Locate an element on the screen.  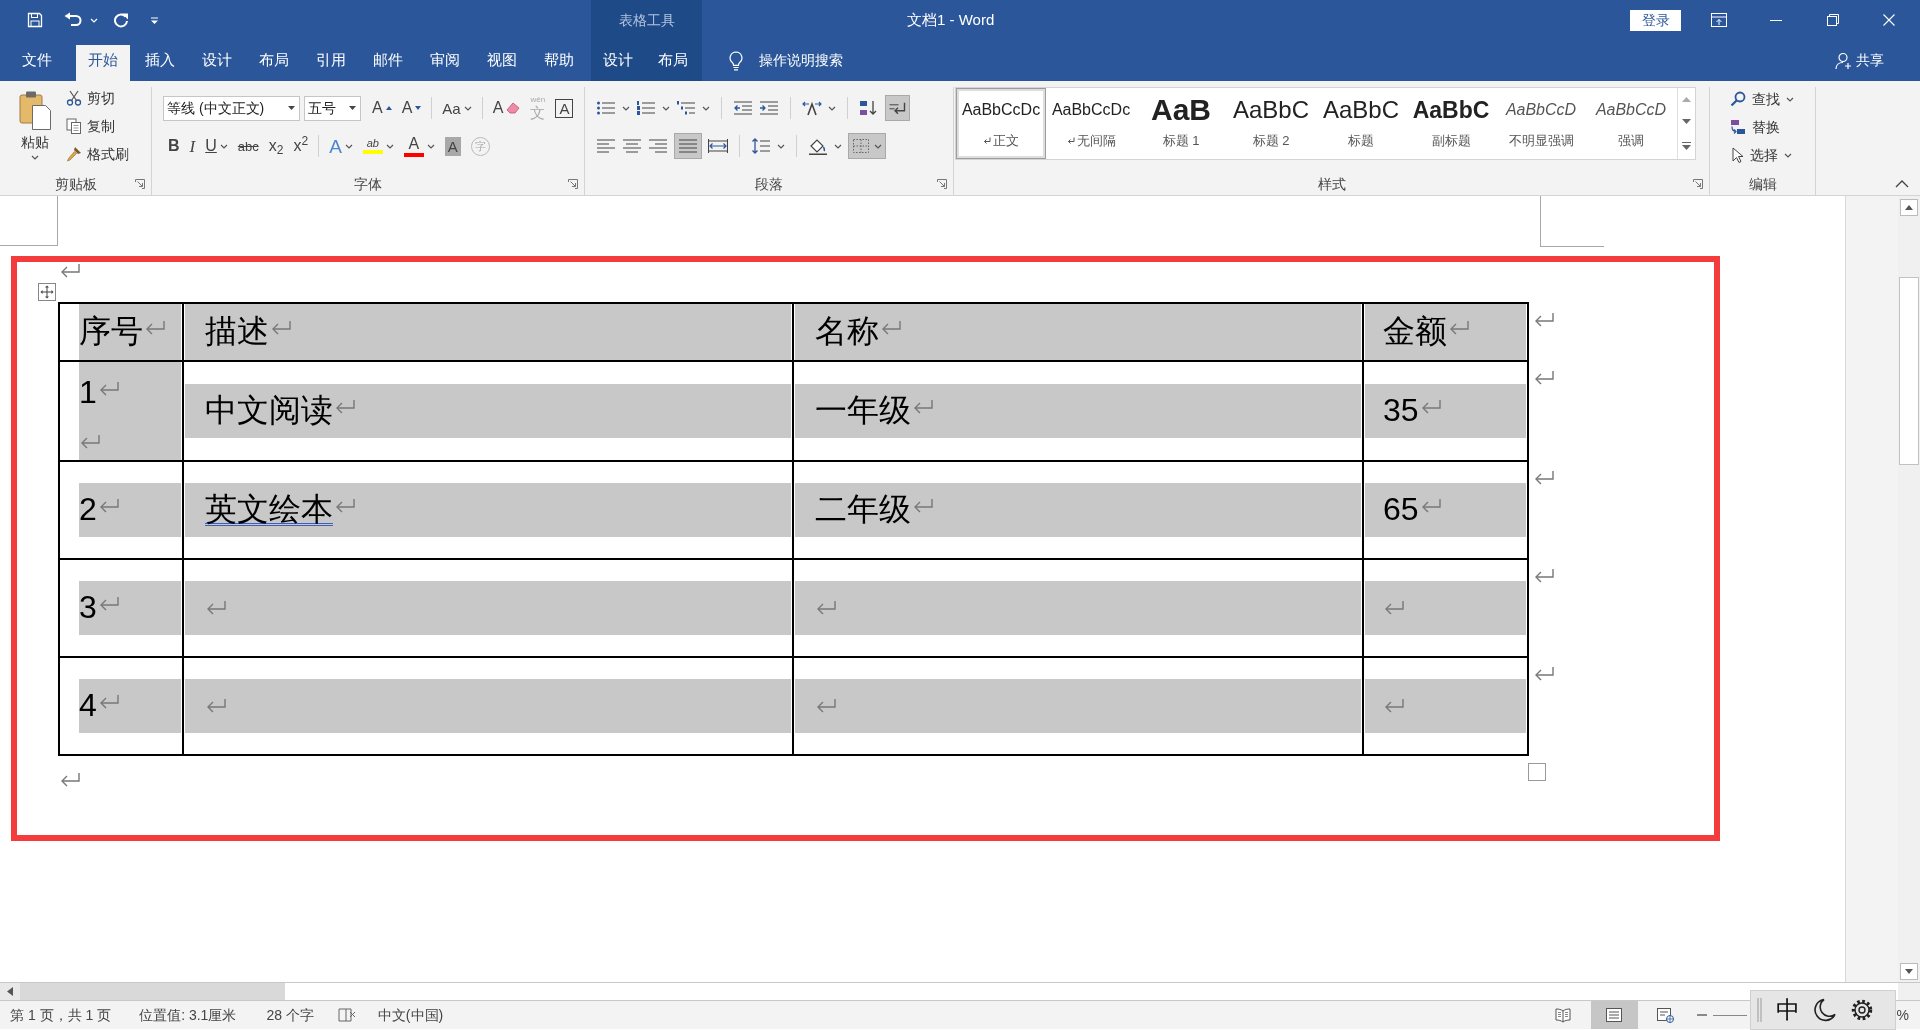
header-cell: 名称 is located at coordinates (1078, 332).